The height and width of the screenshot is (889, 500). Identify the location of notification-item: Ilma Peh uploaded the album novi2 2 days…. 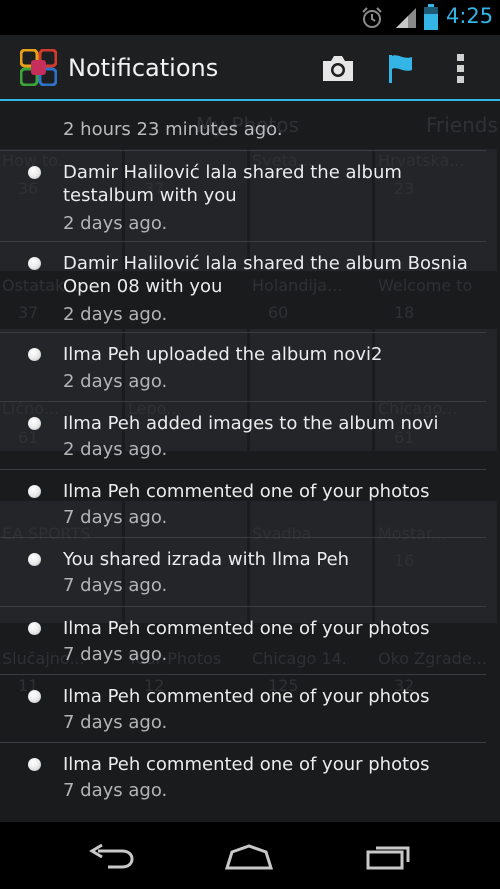
(250, 367).